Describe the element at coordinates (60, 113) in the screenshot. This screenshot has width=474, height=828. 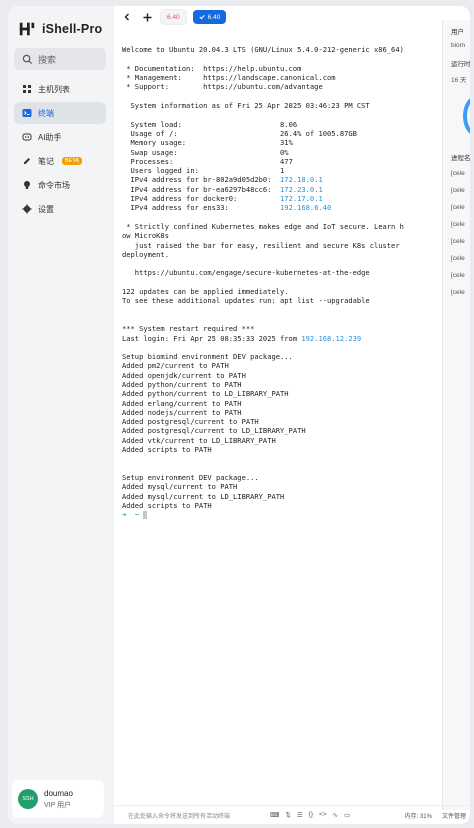
I see `sidebar-item-terminal: 终端` at that location.